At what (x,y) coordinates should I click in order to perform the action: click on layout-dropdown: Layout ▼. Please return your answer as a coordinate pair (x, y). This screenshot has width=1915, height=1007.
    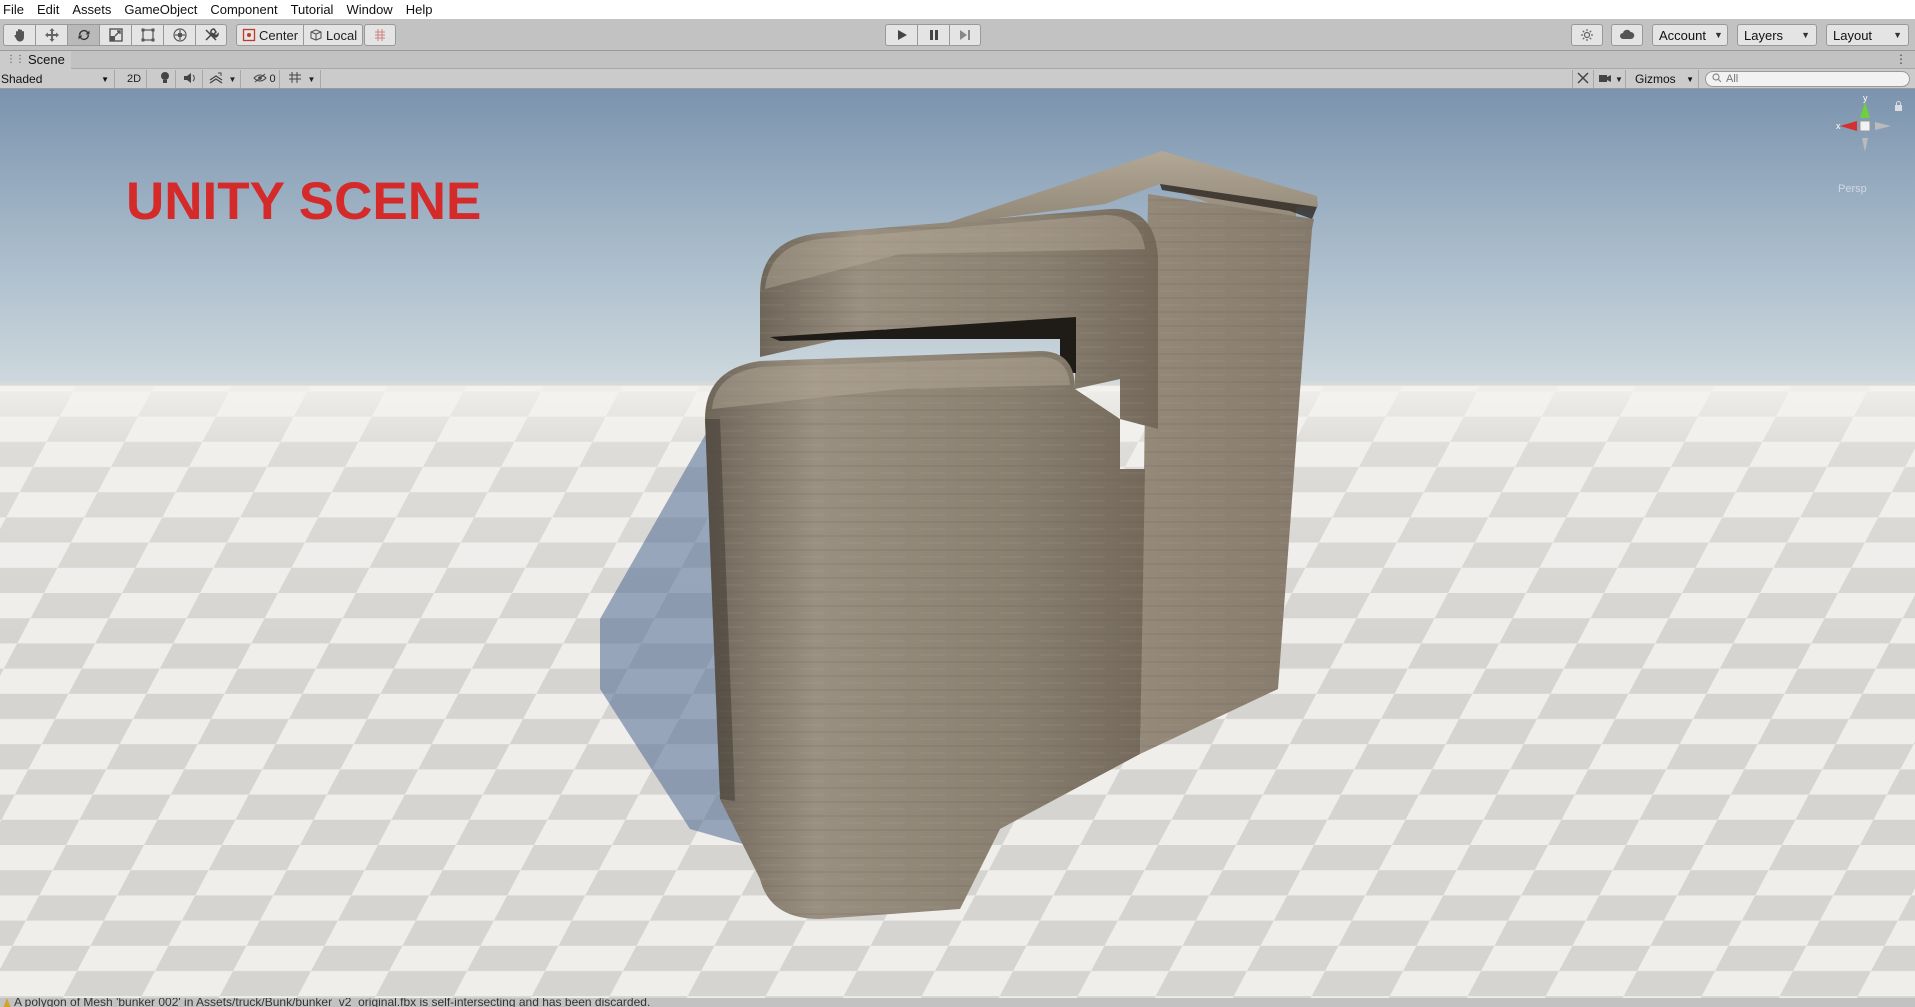
    Looking at the image, I should click on (1867, 35).